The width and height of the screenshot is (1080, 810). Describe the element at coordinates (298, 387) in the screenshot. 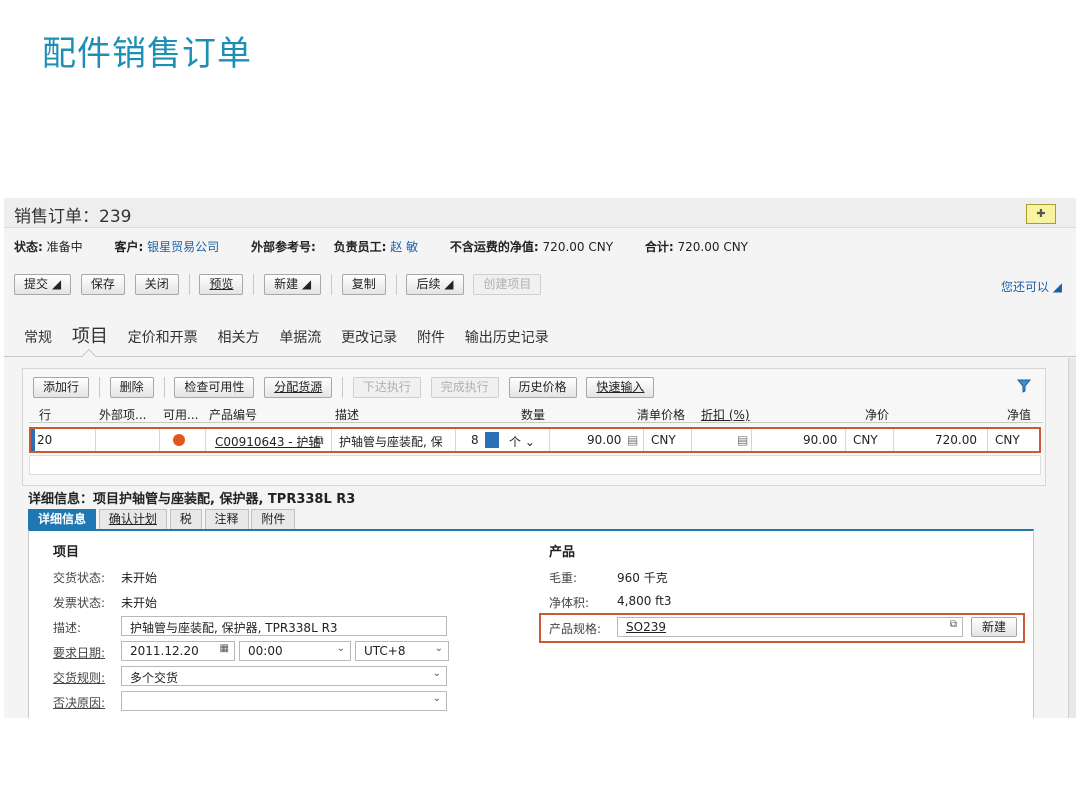

I see `allocate-source-button: 分配货源` at that location.